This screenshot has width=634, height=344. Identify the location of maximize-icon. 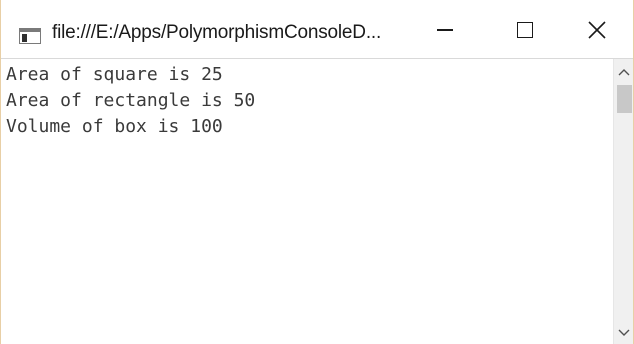
(525, 30).